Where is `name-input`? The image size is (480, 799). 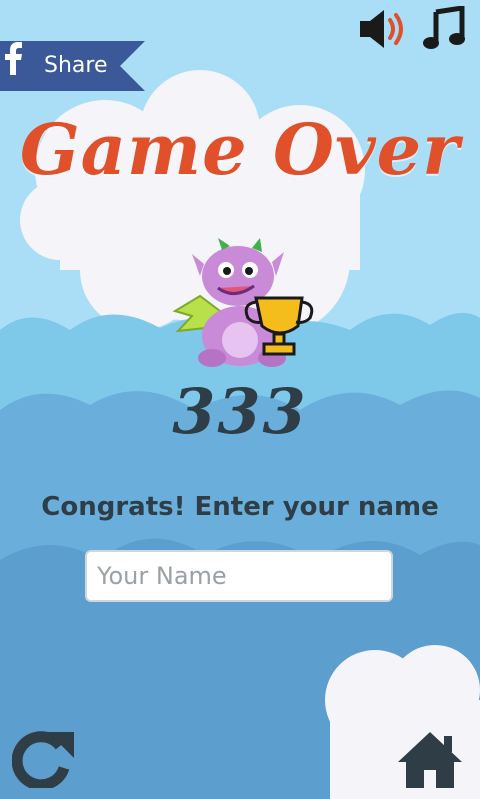 name-input is located at coordinates (239, 576).